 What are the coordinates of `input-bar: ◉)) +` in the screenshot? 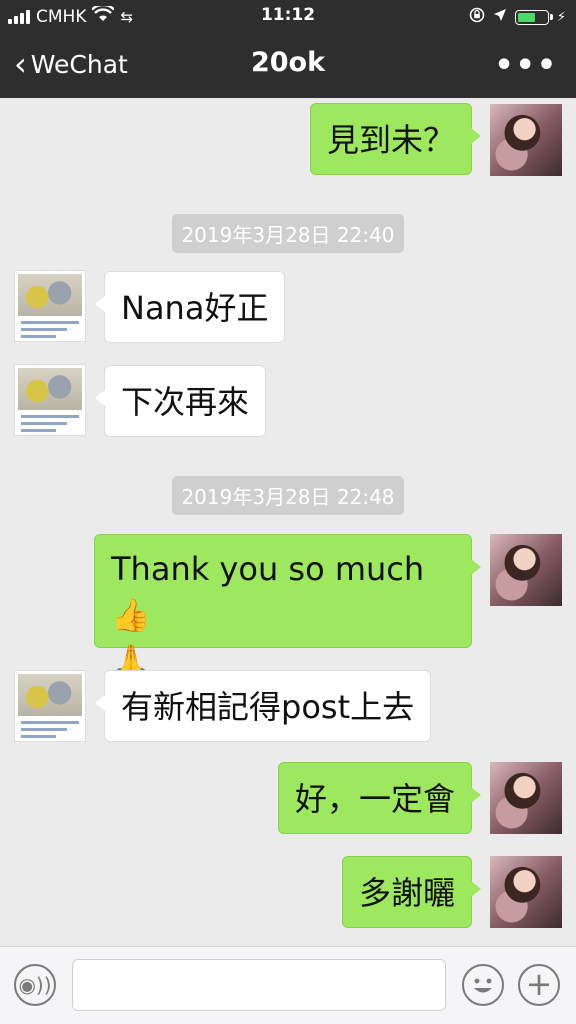 It's located at (288, 985).